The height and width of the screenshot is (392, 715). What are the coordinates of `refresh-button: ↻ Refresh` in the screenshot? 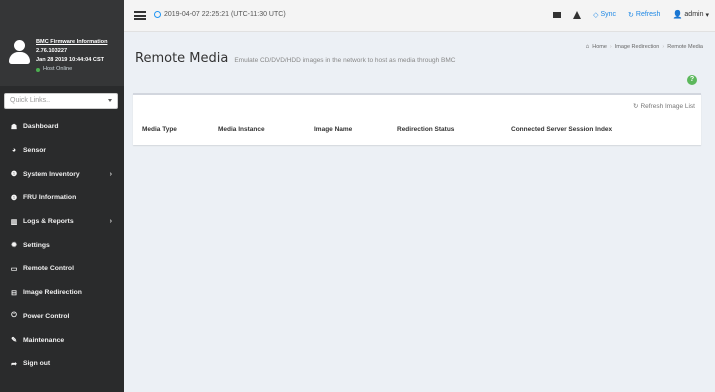 It's located at (644, 15).